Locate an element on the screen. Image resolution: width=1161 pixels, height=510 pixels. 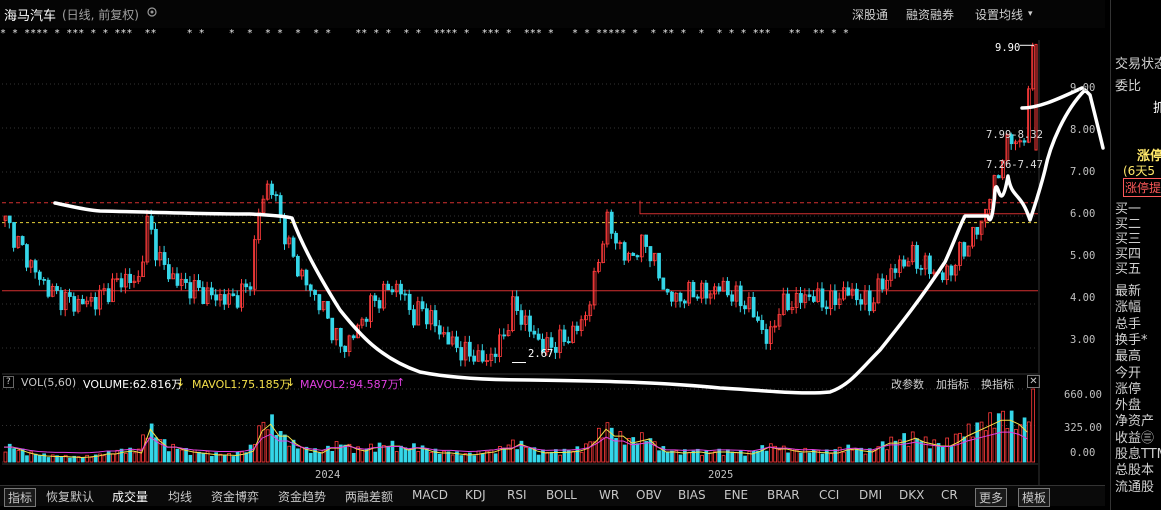
indicator-tab: CR is located at coordinates (949, 495).